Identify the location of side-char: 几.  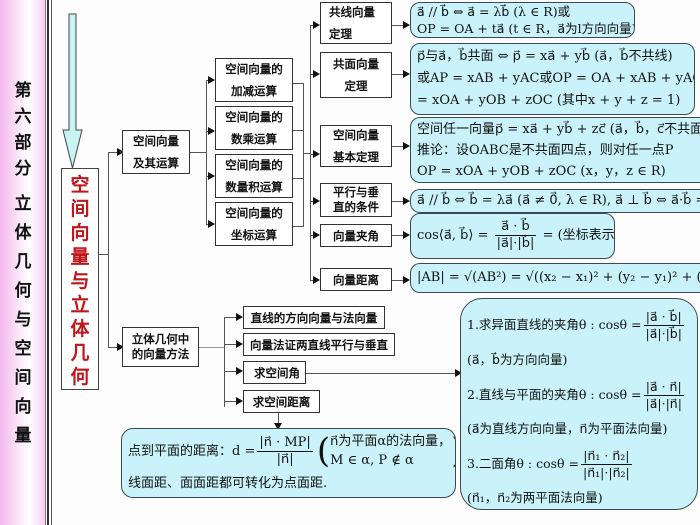
(23, 262).